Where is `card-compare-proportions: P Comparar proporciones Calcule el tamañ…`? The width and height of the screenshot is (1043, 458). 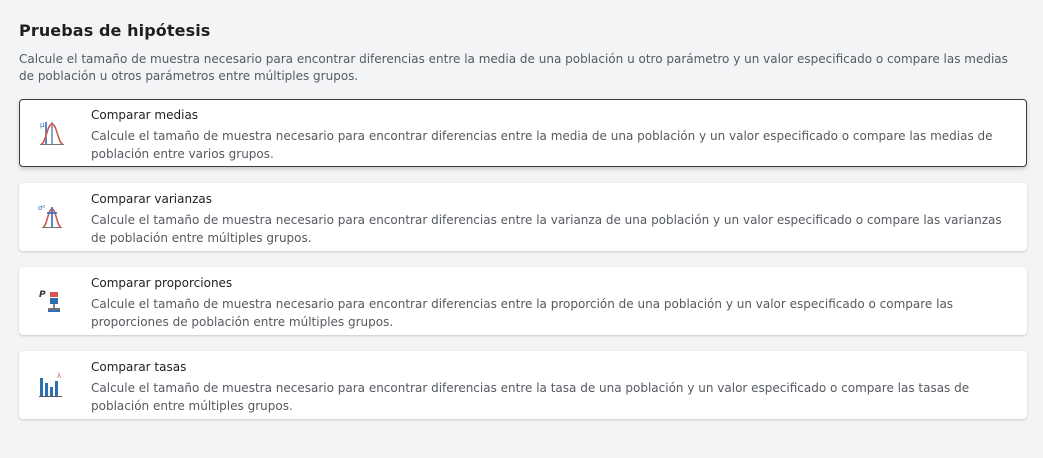
card-compare-proportions: P Comparar proporciones Calcule el tamañ… is located at coordinates (523, 301).